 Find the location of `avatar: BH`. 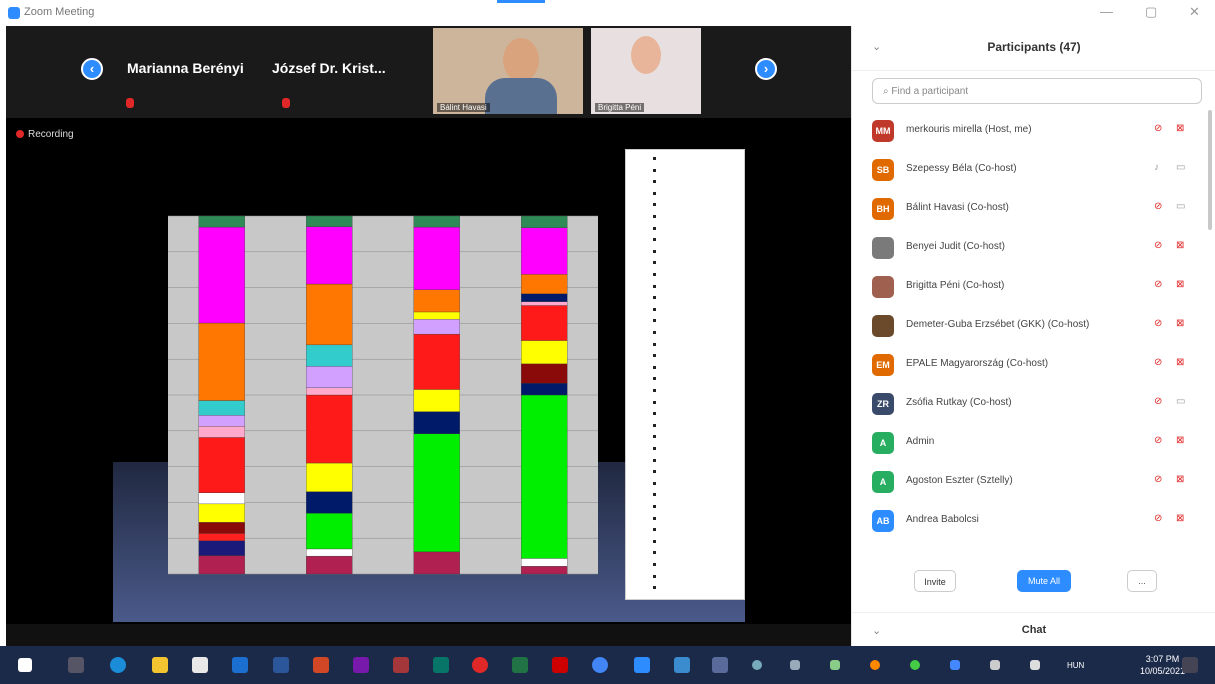

avatar: BH is located at coordinates (883, 209).